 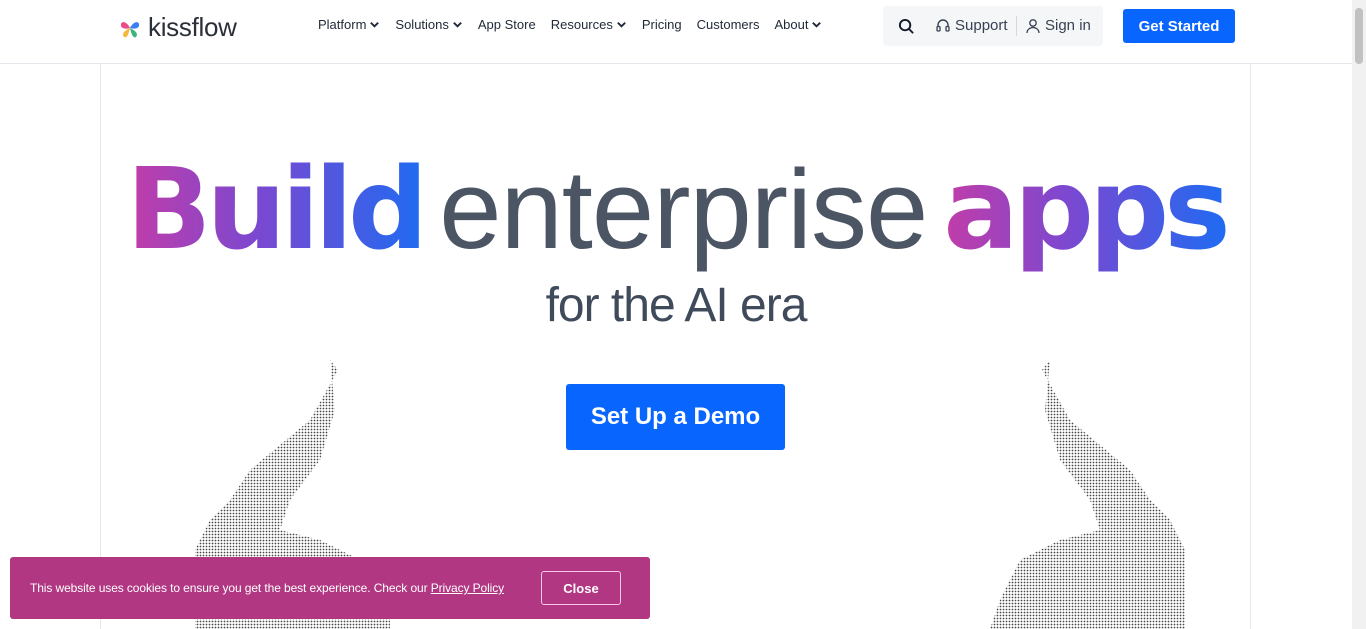 What do you see at coordinates (130, 29) in the screenshot?
I see `kissflow-logo-icon` at bounding box center [130, 29].